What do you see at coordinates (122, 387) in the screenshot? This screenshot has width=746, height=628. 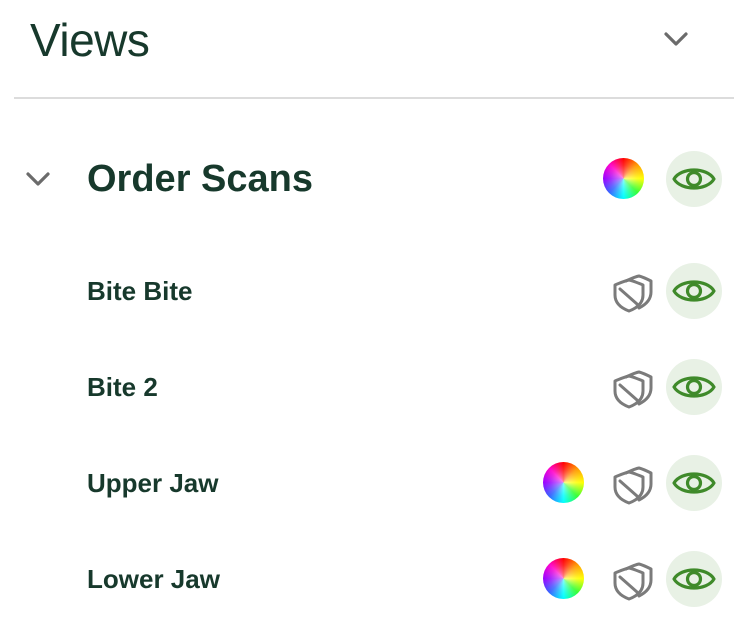 I see `item-label: Bite 2` at bounding box center [122, 387].